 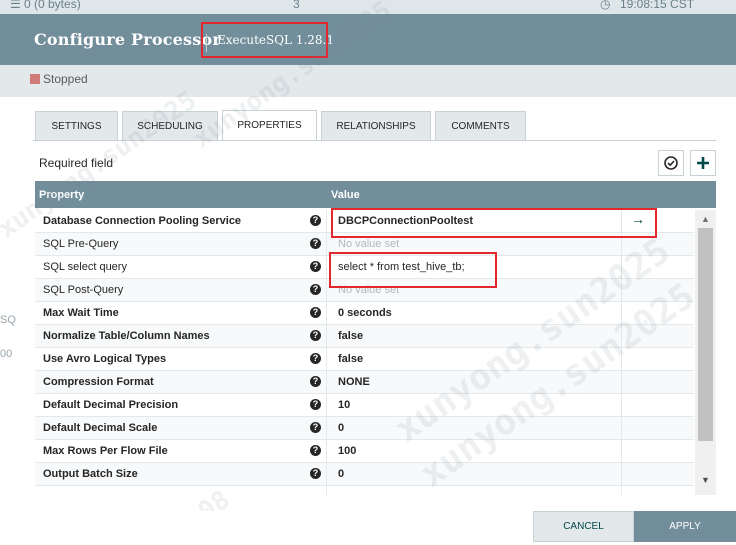 I want to click on background-canvas-edge: SQ 00, so click(x=9, y=304).